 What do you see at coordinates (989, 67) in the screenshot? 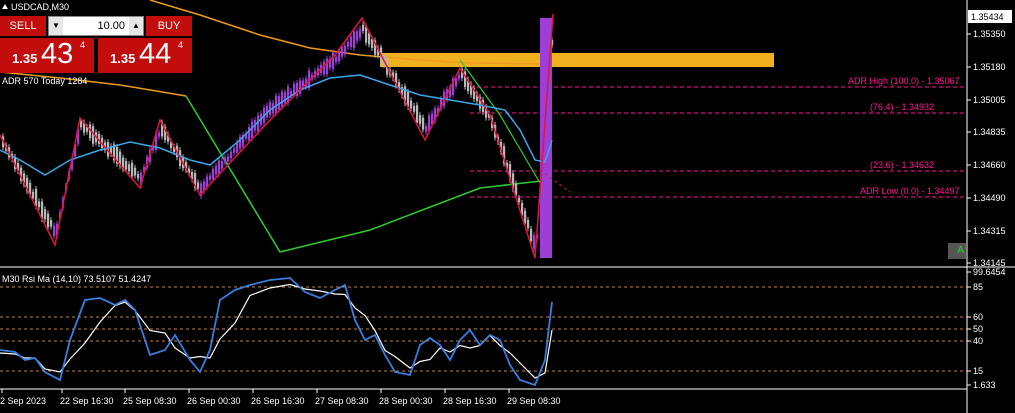
I see `price-tick-label: 1.35180` at bounding box center [989, 67].